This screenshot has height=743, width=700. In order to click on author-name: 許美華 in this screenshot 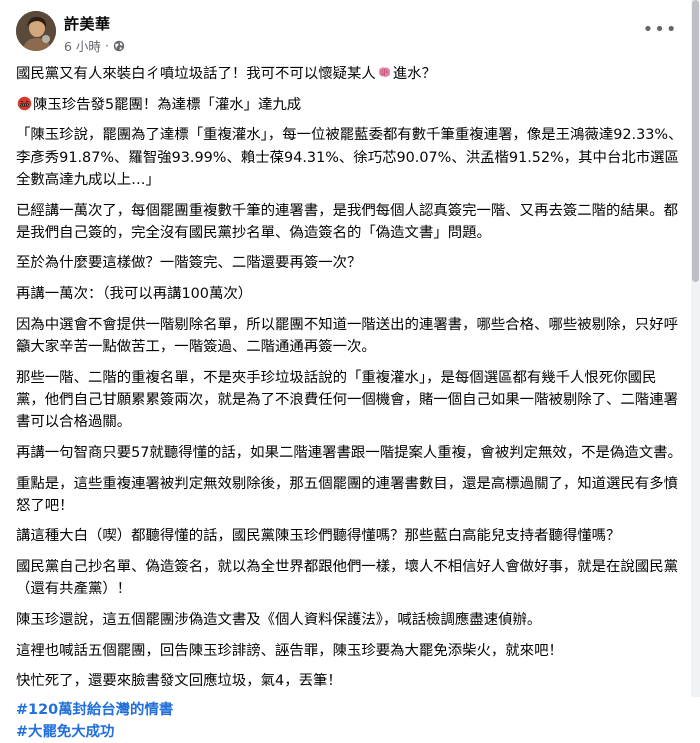, I will do `click(87, 23)`.